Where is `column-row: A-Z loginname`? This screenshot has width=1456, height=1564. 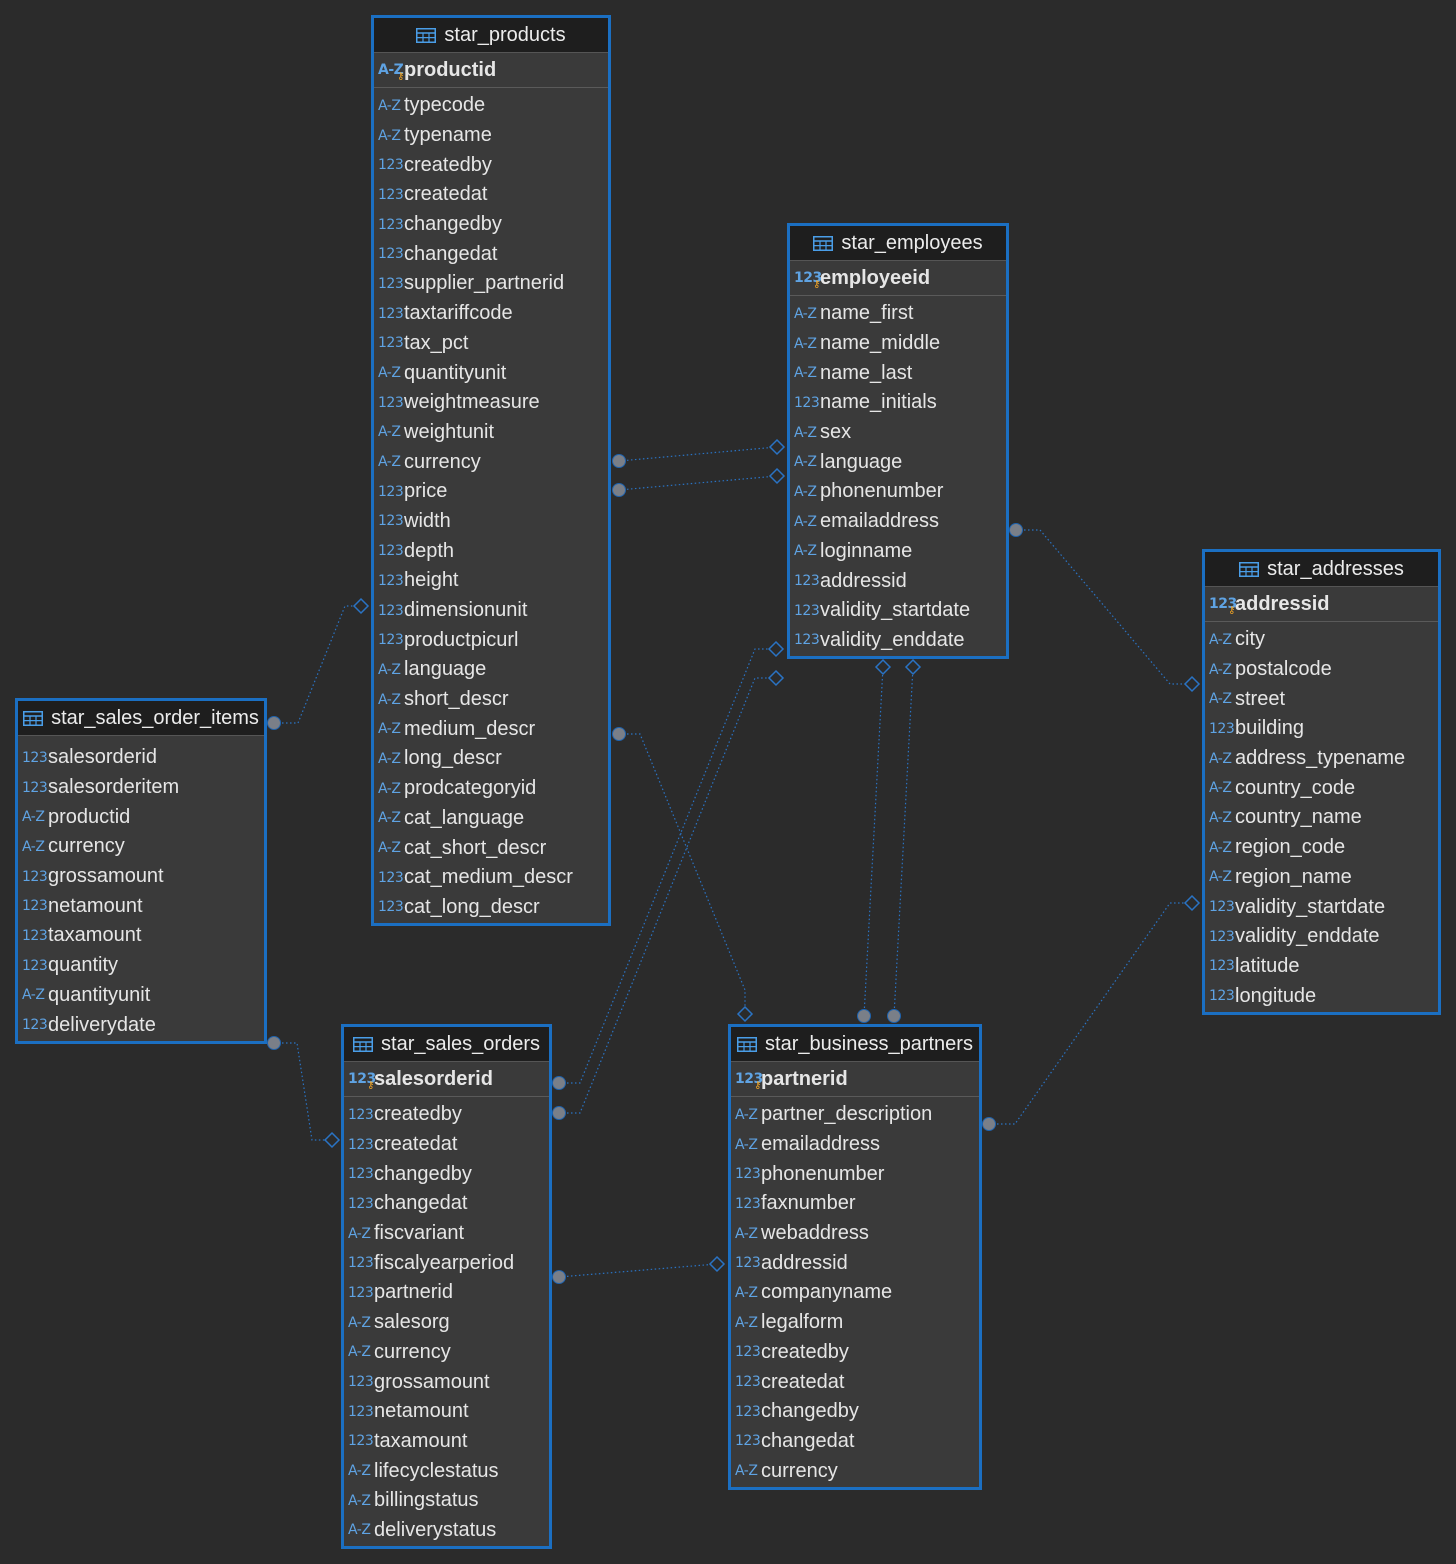
column-row: A-Z loginname is located at coordinates (898, 552).